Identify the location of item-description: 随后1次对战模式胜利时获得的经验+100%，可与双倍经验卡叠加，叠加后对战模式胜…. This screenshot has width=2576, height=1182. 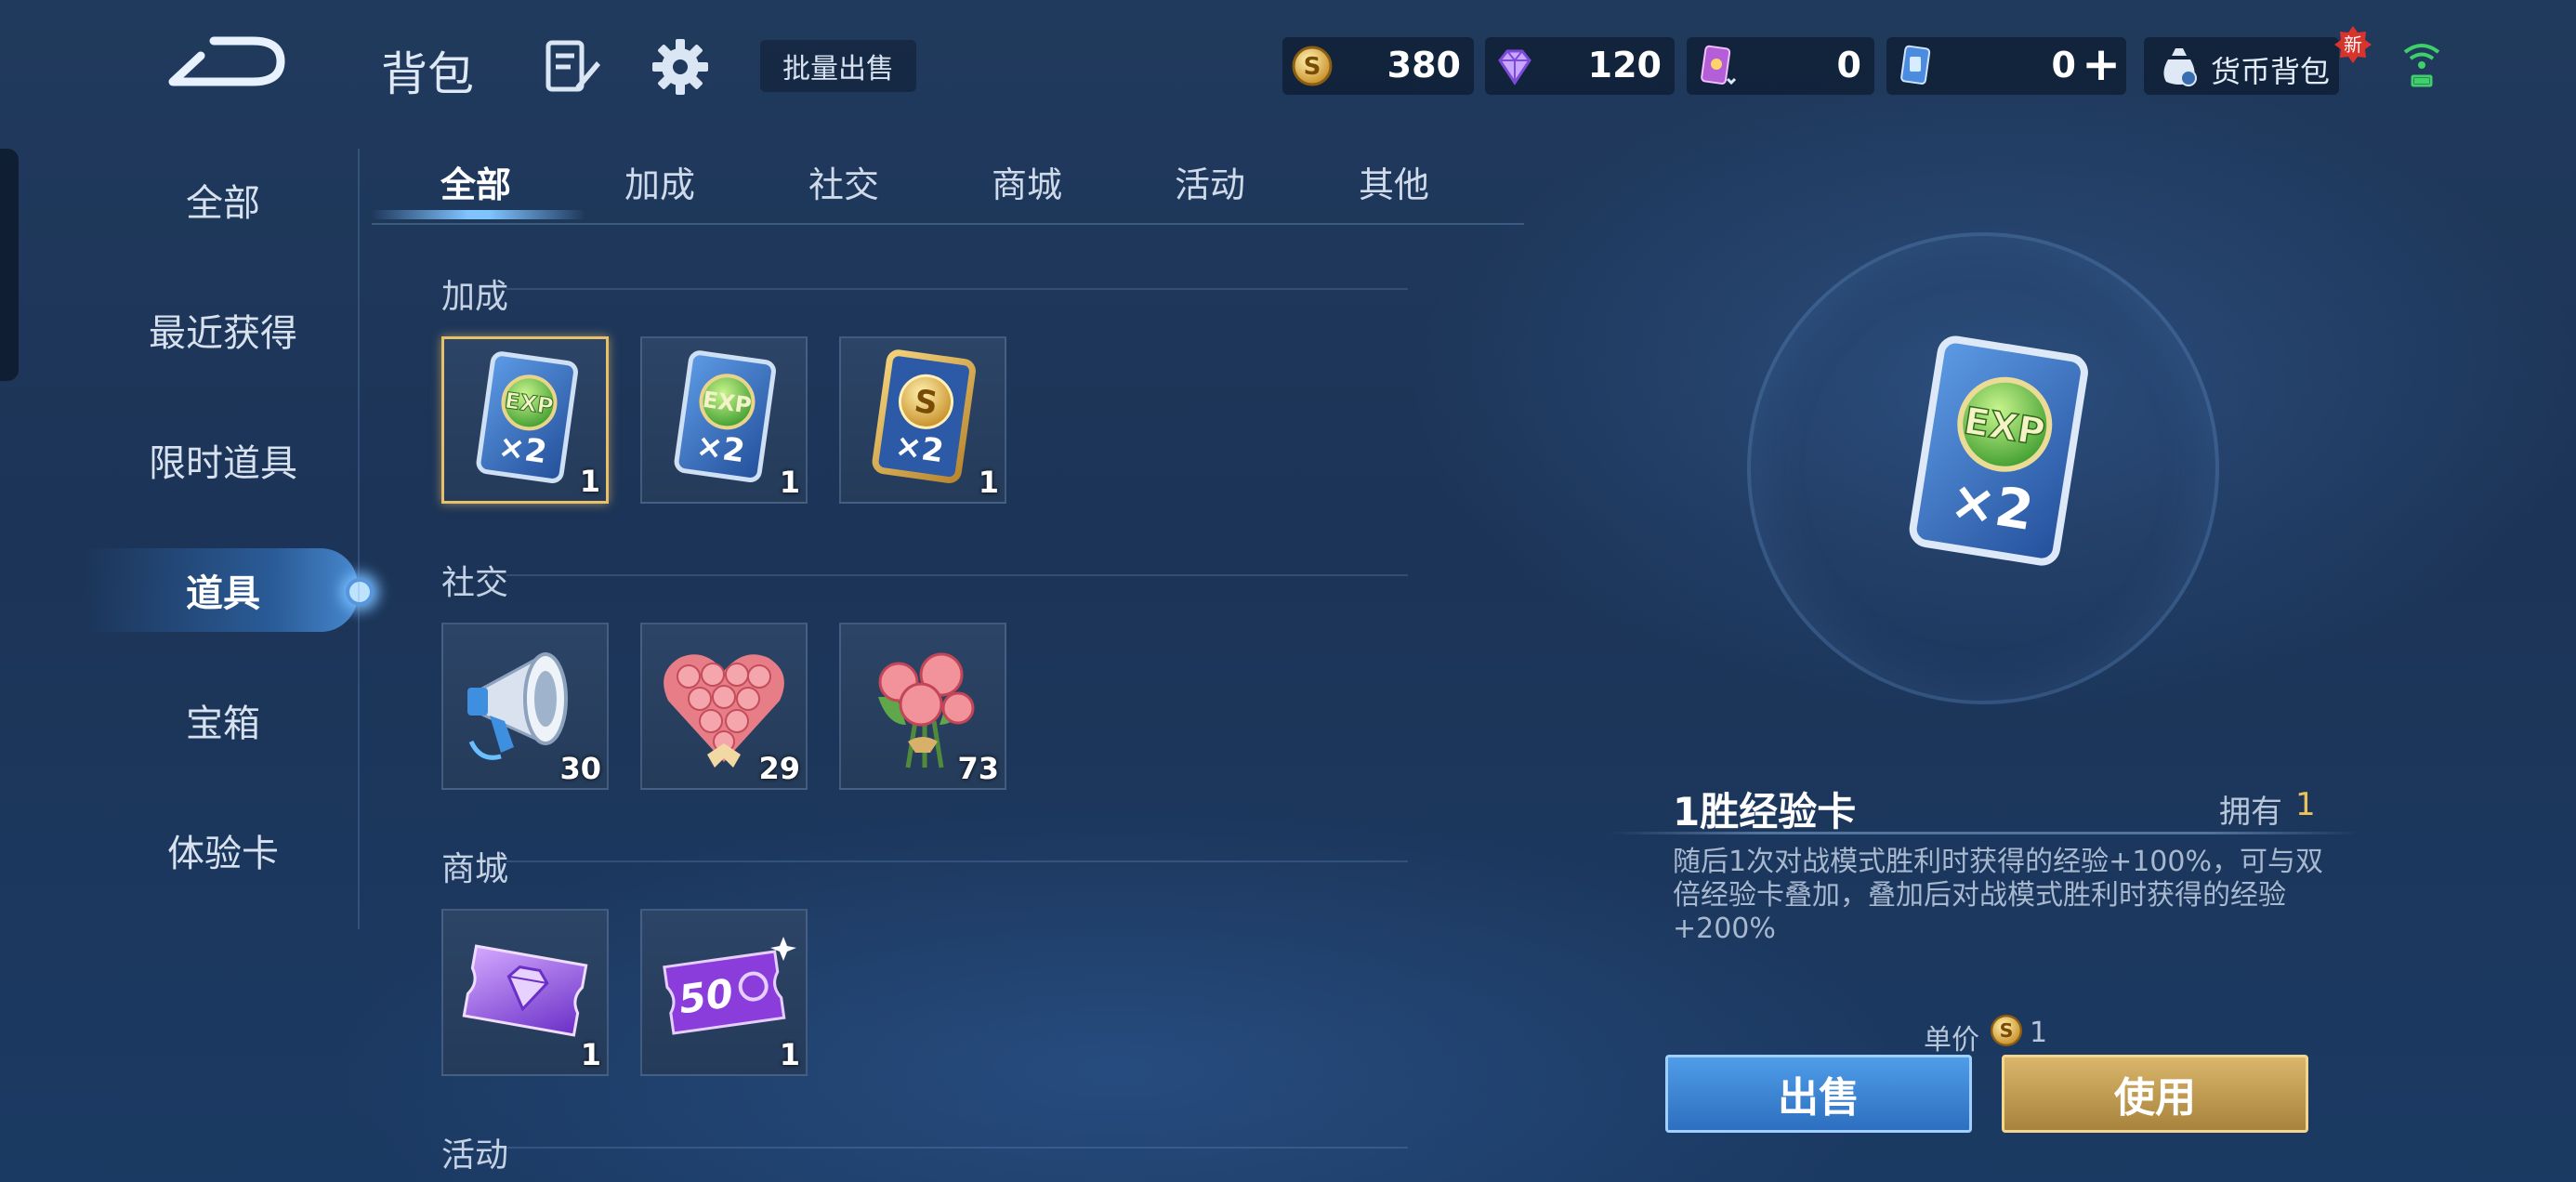
(1998, 895).